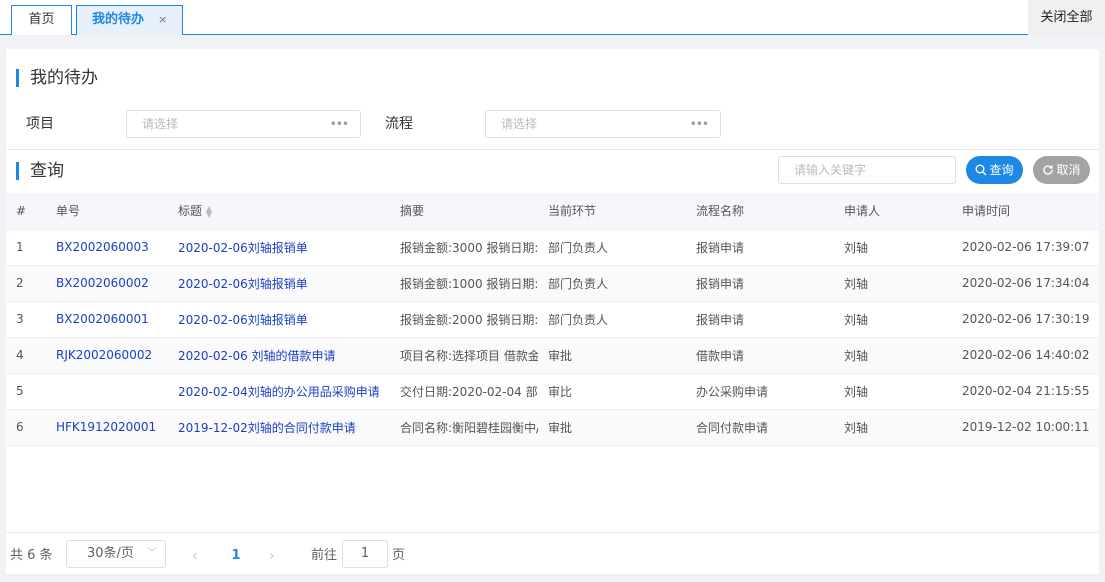 The width and height of the screenshot is (1105, 582). Describe the element at coordinates (272, 556) in the screenshot. I see `next-page-button: ›` at that location.